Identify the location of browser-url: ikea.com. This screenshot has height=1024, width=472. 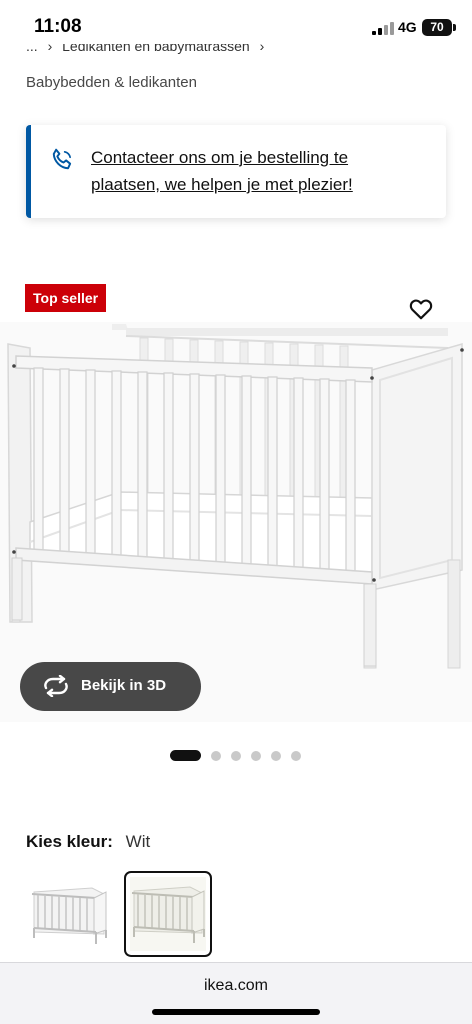
(236, 986).